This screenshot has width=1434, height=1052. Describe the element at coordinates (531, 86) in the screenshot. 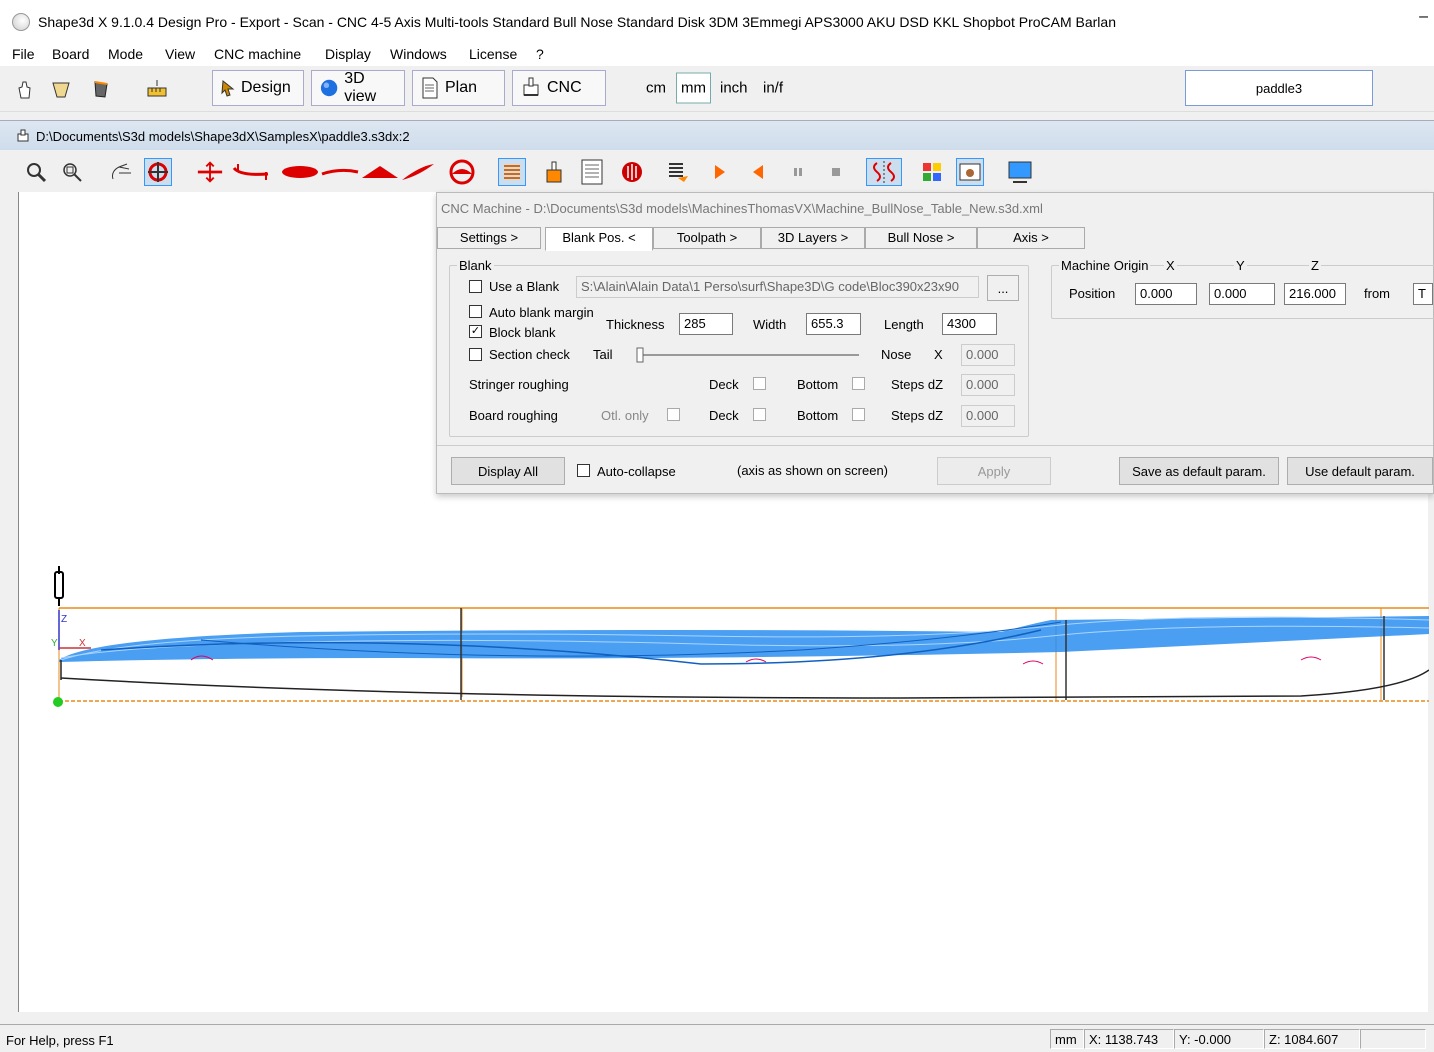

I see `cnc-machine-icon` at that location.